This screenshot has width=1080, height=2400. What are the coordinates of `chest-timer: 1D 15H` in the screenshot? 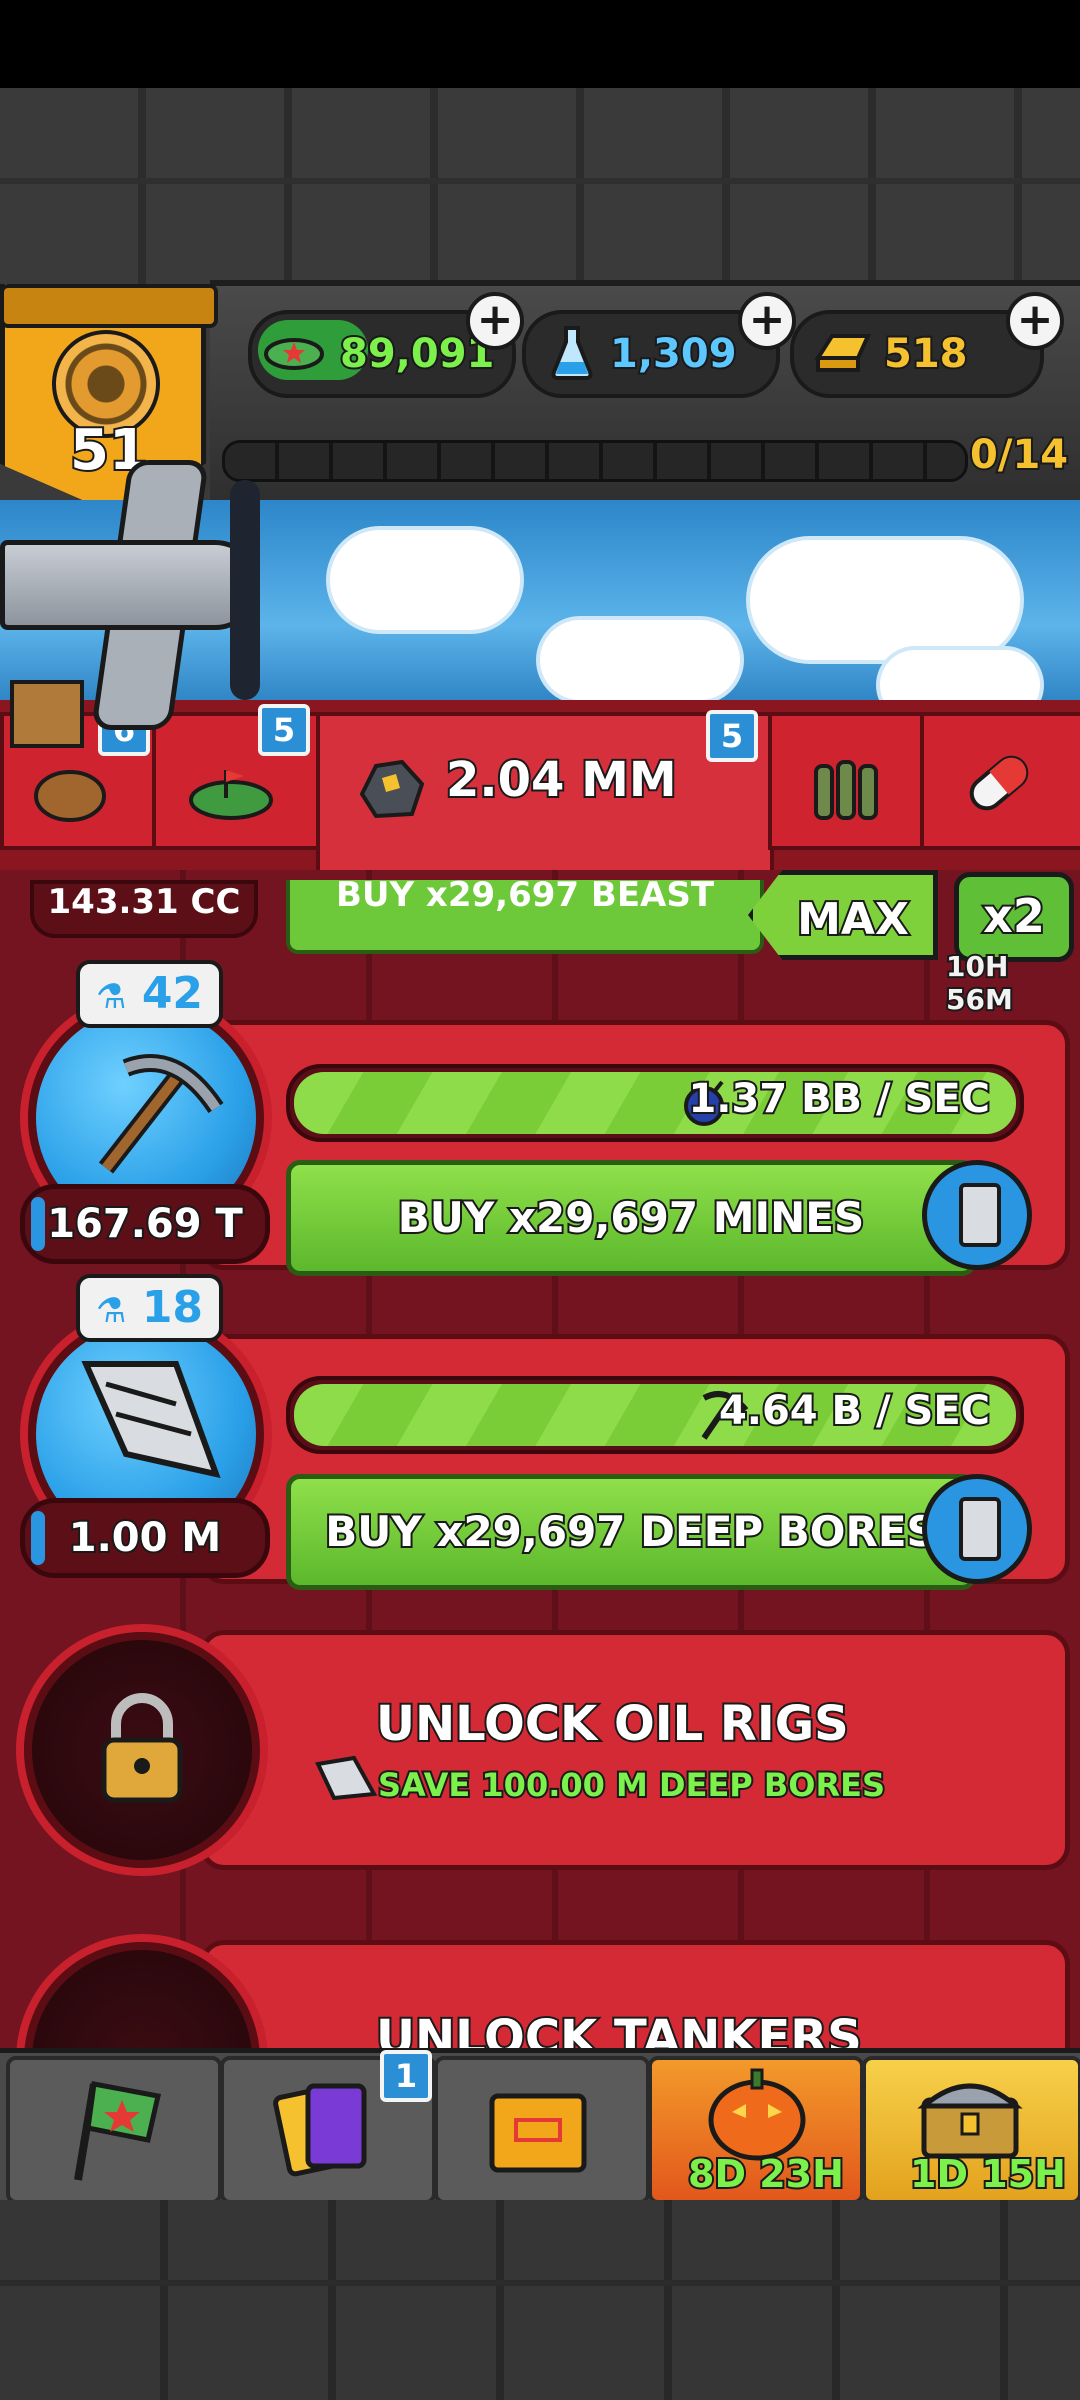 It's located at (988, 2174).